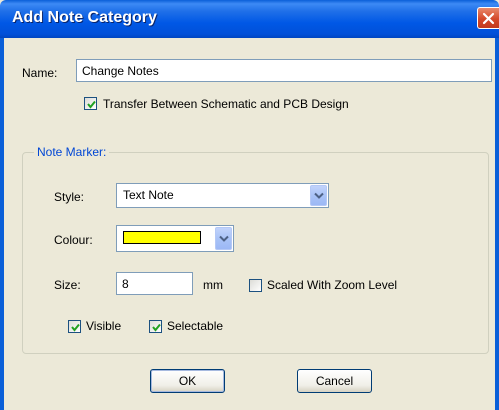 The width and height of the screenshot is (499, 410). I want to click on name-label: Name:, so click(40, 73).